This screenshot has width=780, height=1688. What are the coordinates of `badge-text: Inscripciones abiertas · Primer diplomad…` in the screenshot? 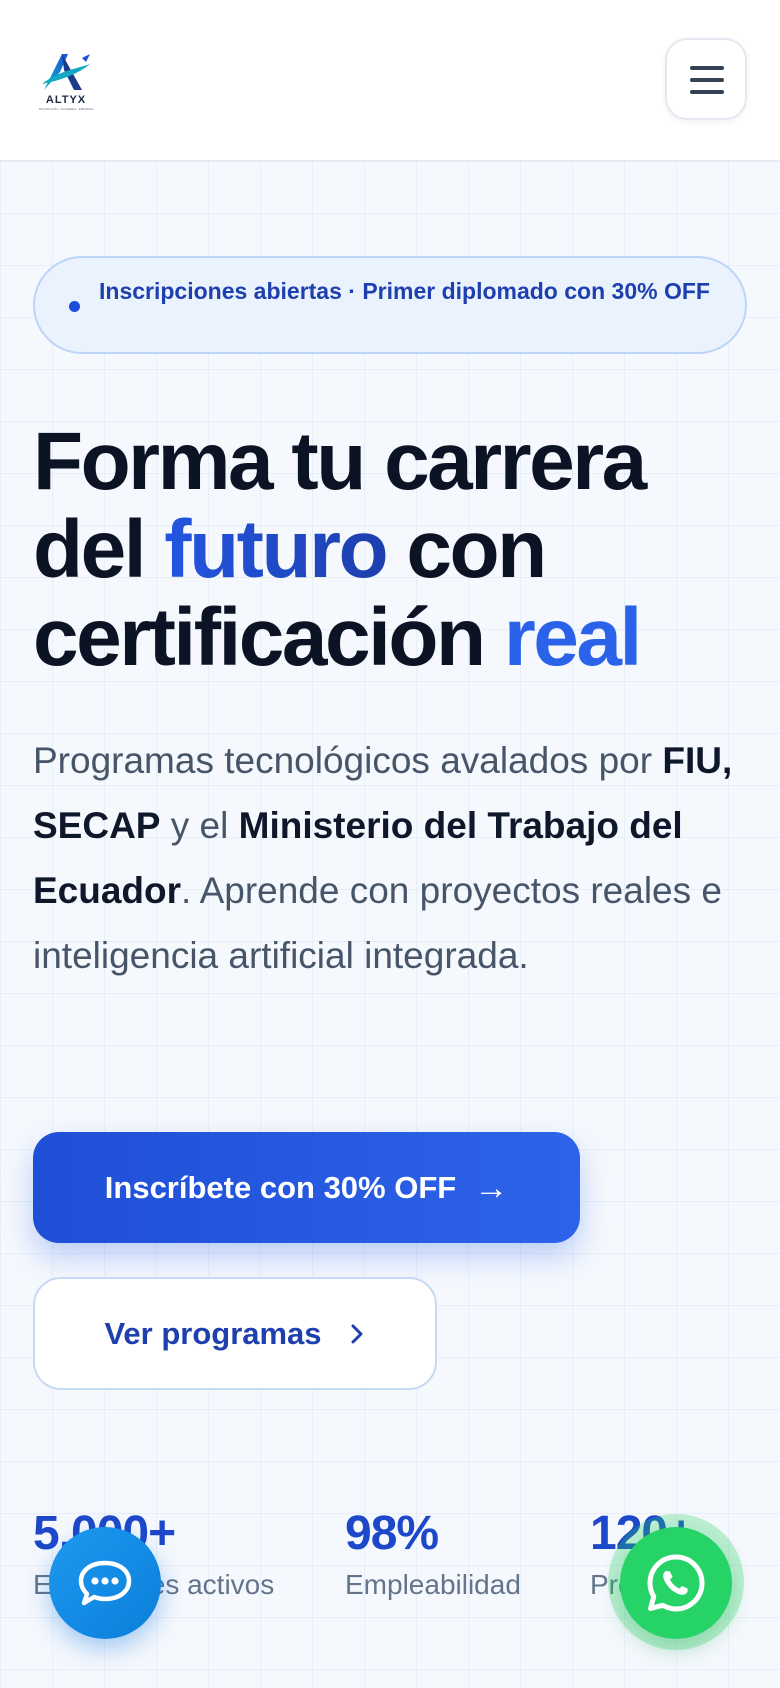 It's located at (404, 291).